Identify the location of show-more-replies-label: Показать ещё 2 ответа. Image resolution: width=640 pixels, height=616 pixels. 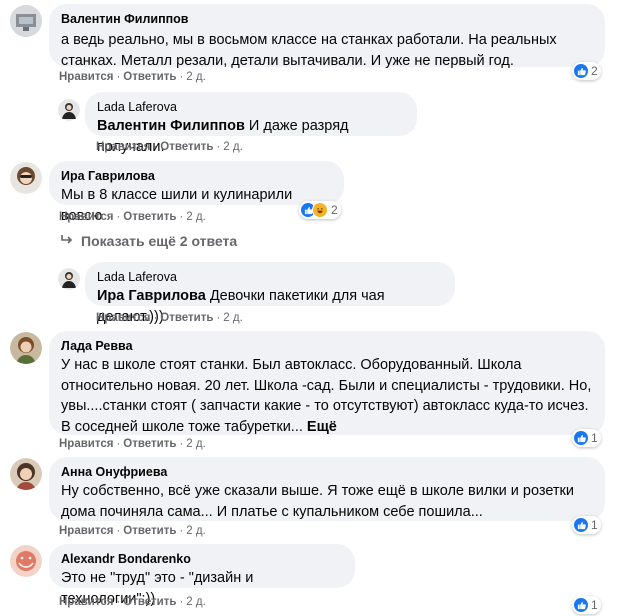
(159, 241).